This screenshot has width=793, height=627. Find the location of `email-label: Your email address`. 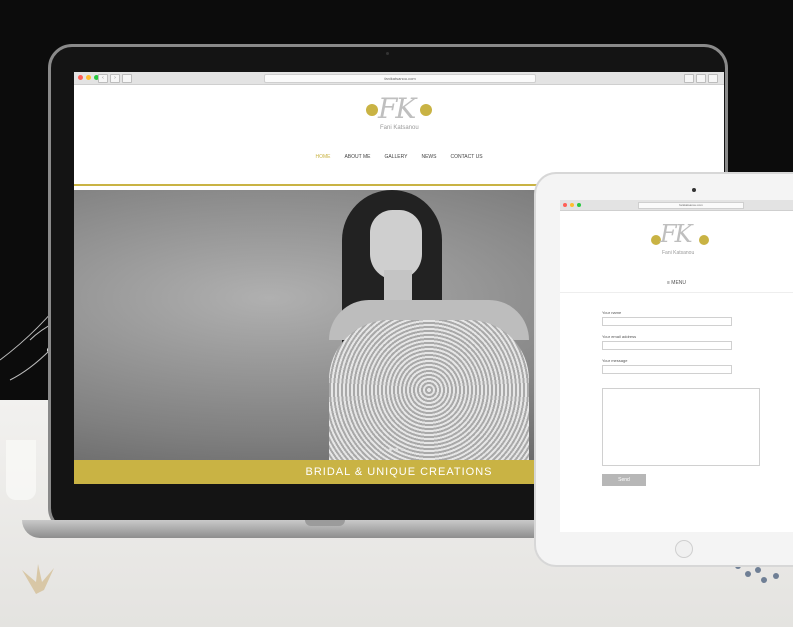

email-label: Your email address is located at coordinates (619, 336).